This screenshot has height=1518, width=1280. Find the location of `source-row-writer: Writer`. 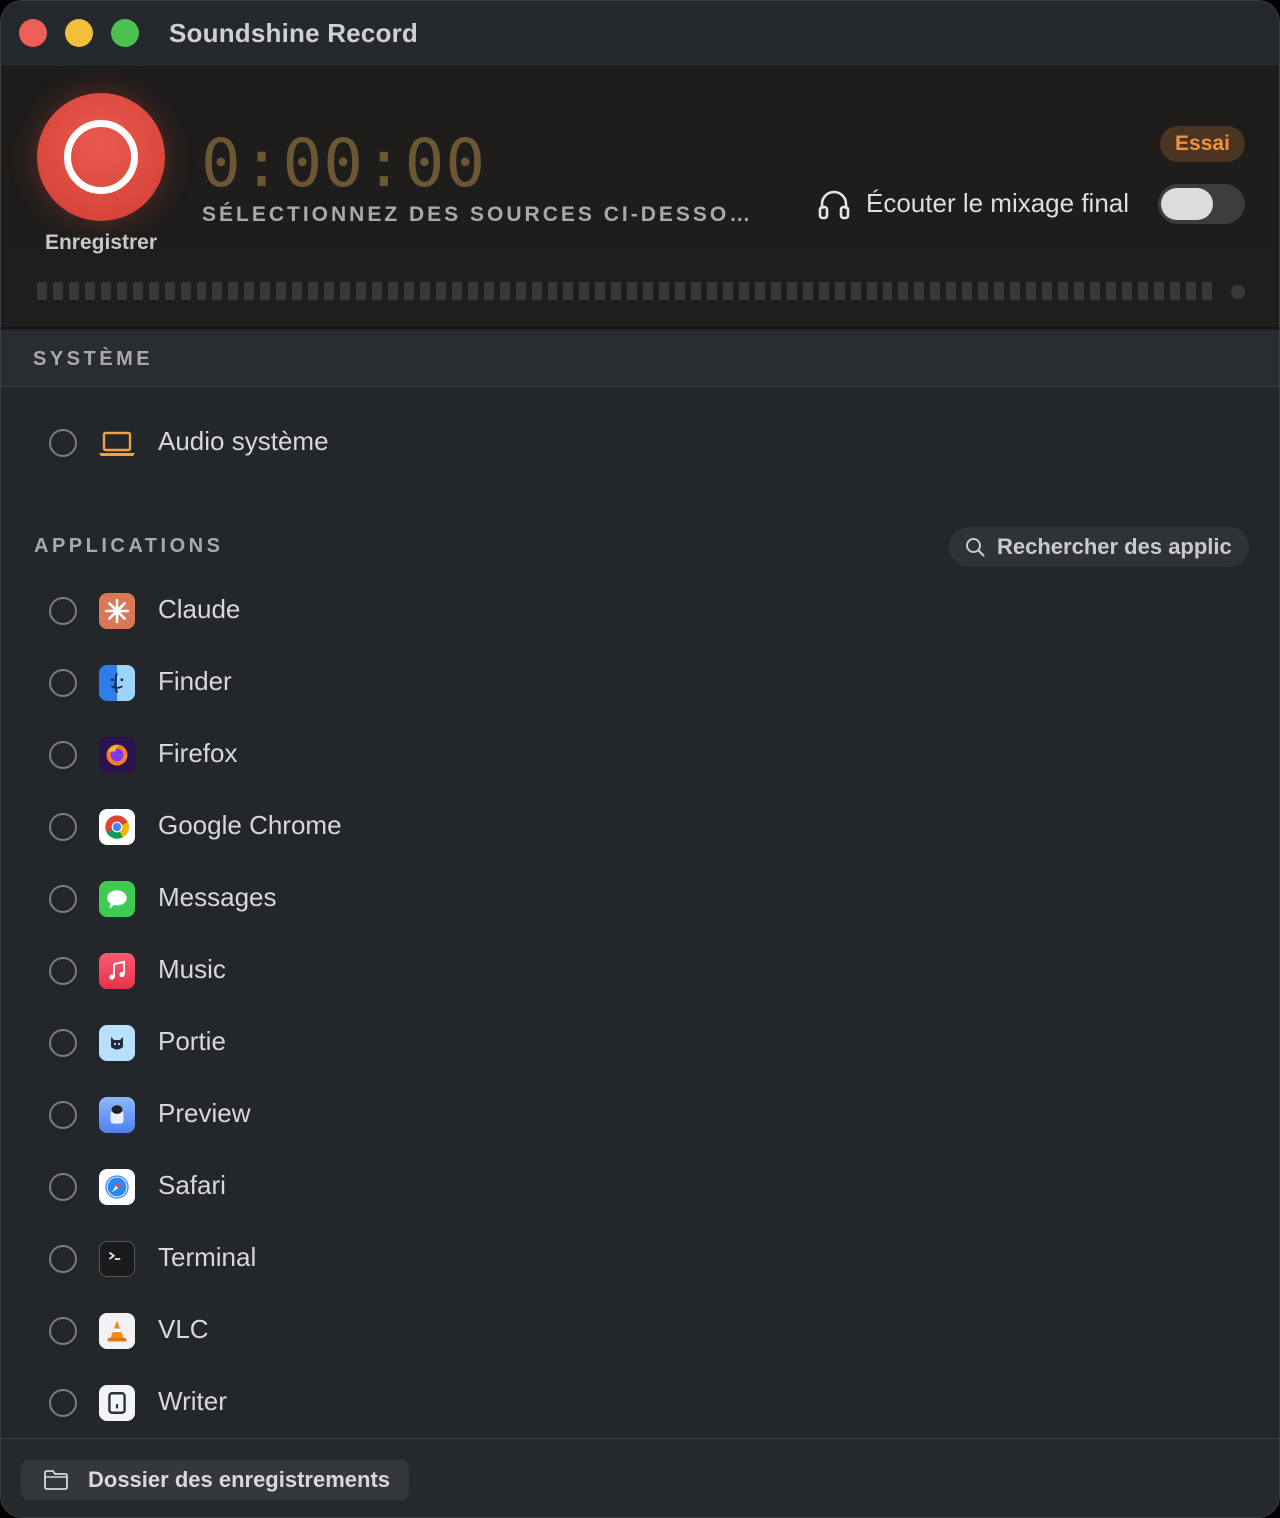

source-row-writer: Writer is located at coordinates (640, 1404).